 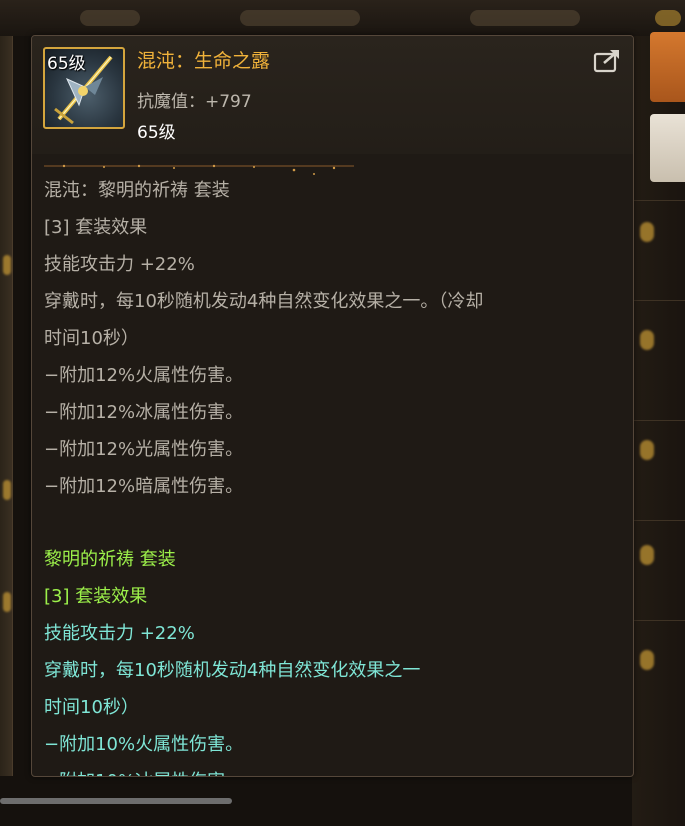 I want to click on set-title-green: 黎明的祈祷 套装, so click(x=110, y=559).